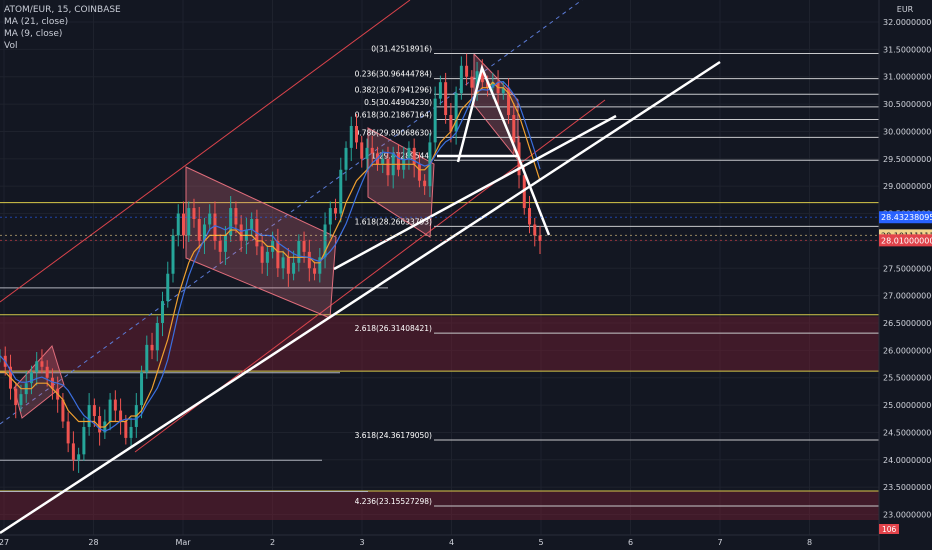  I want to click on volume-legend: Vol, so click(62, 46).